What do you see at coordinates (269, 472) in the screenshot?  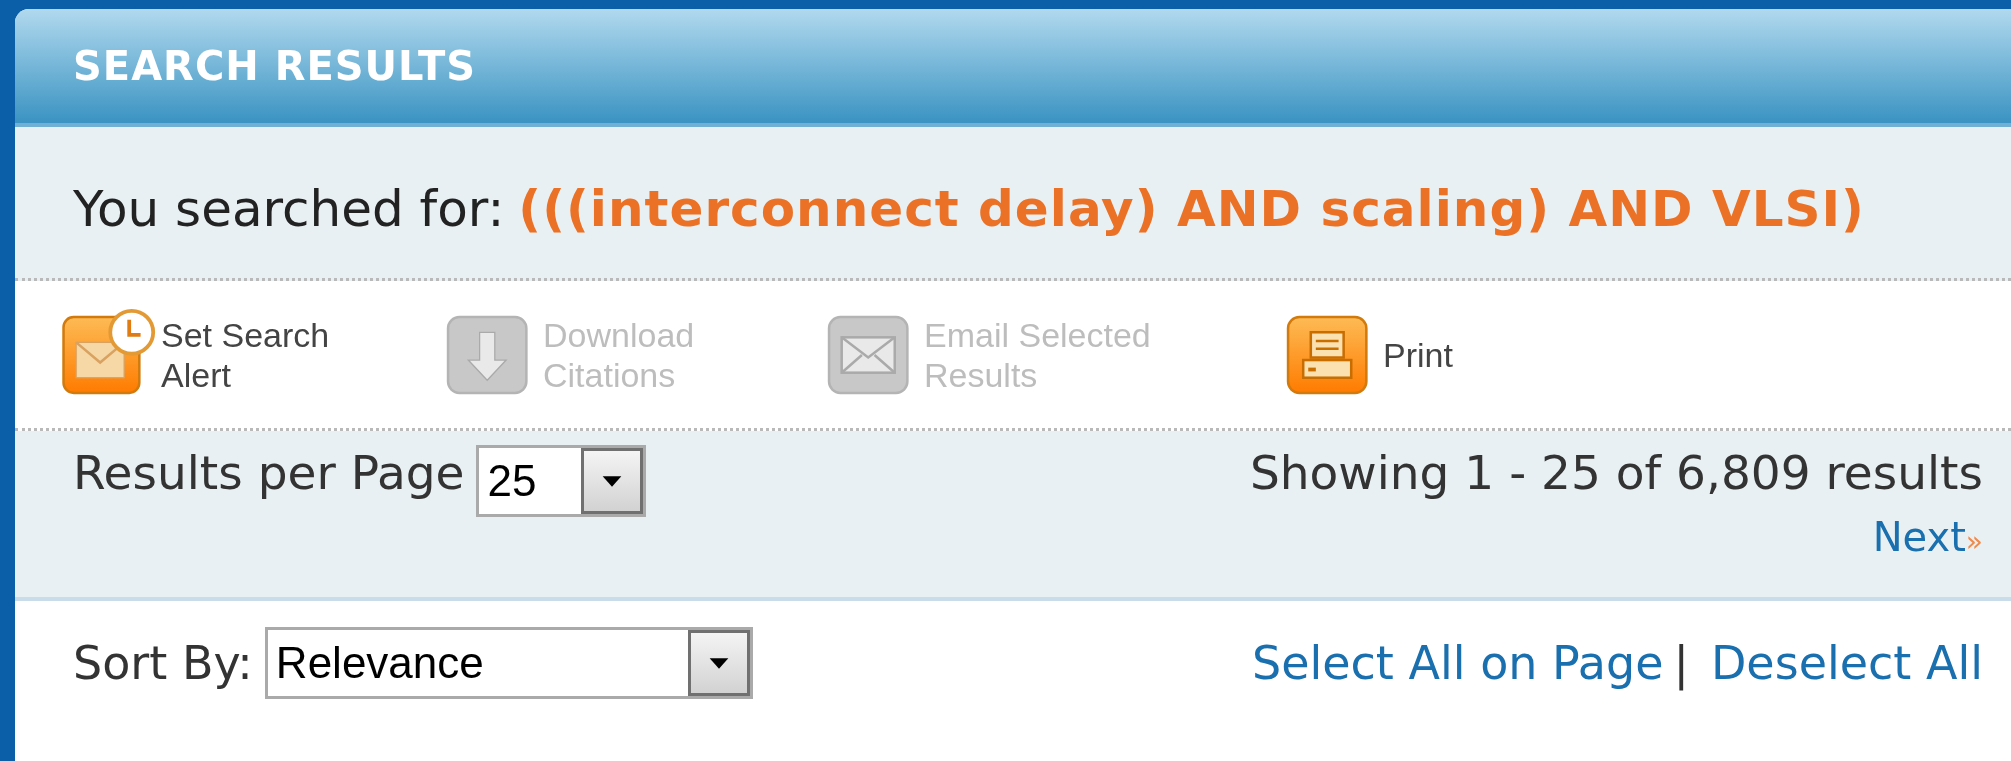 I see `per-page-label: Results per Page` at bounding box center [269, 472].